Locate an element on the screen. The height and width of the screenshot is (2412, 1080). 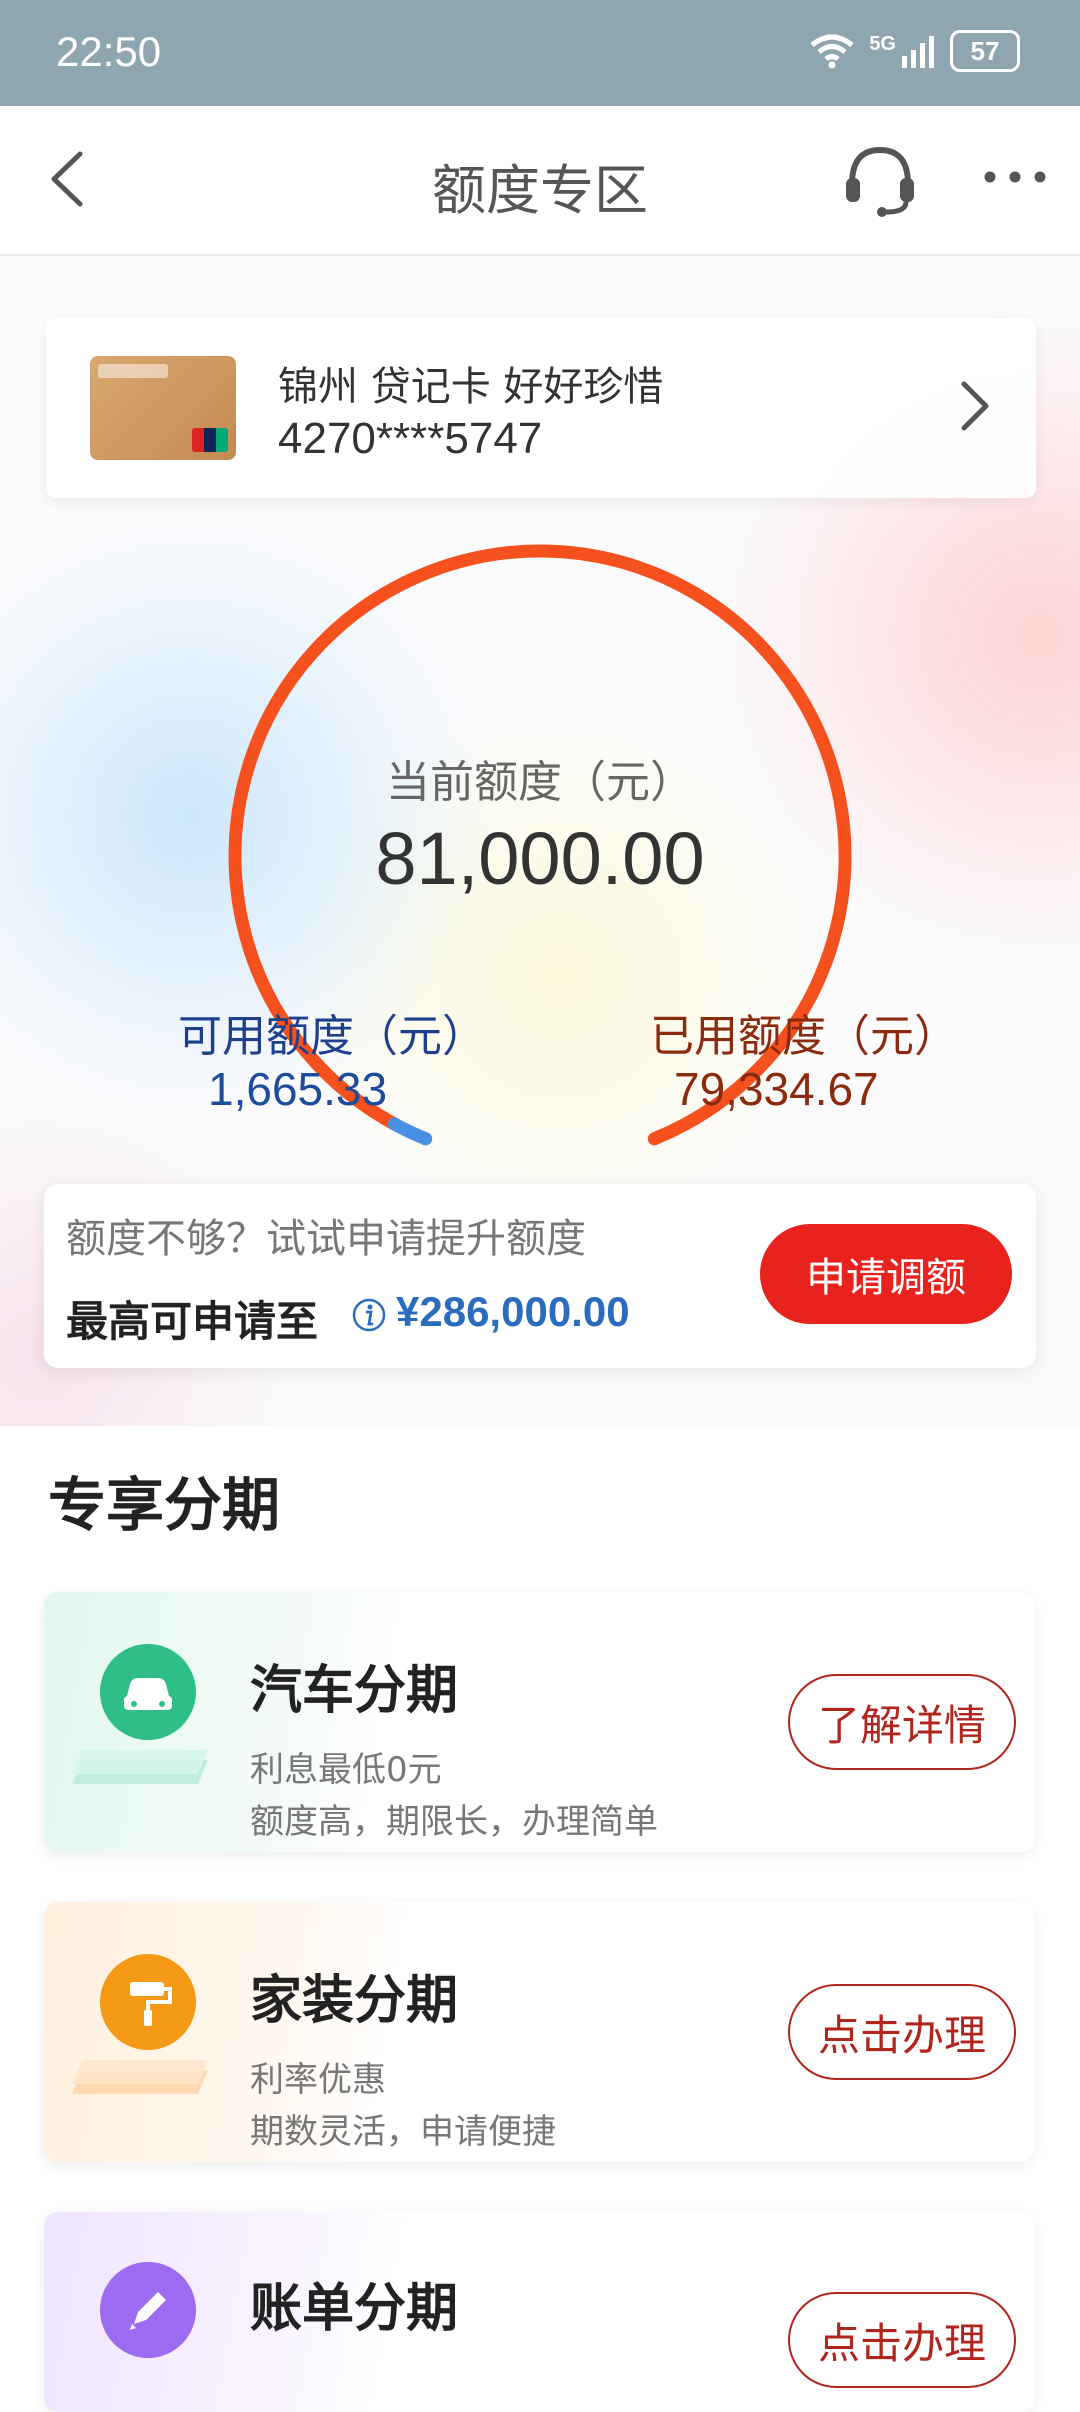
status-icons: 5G 57 is located at coordinates (914, 51).